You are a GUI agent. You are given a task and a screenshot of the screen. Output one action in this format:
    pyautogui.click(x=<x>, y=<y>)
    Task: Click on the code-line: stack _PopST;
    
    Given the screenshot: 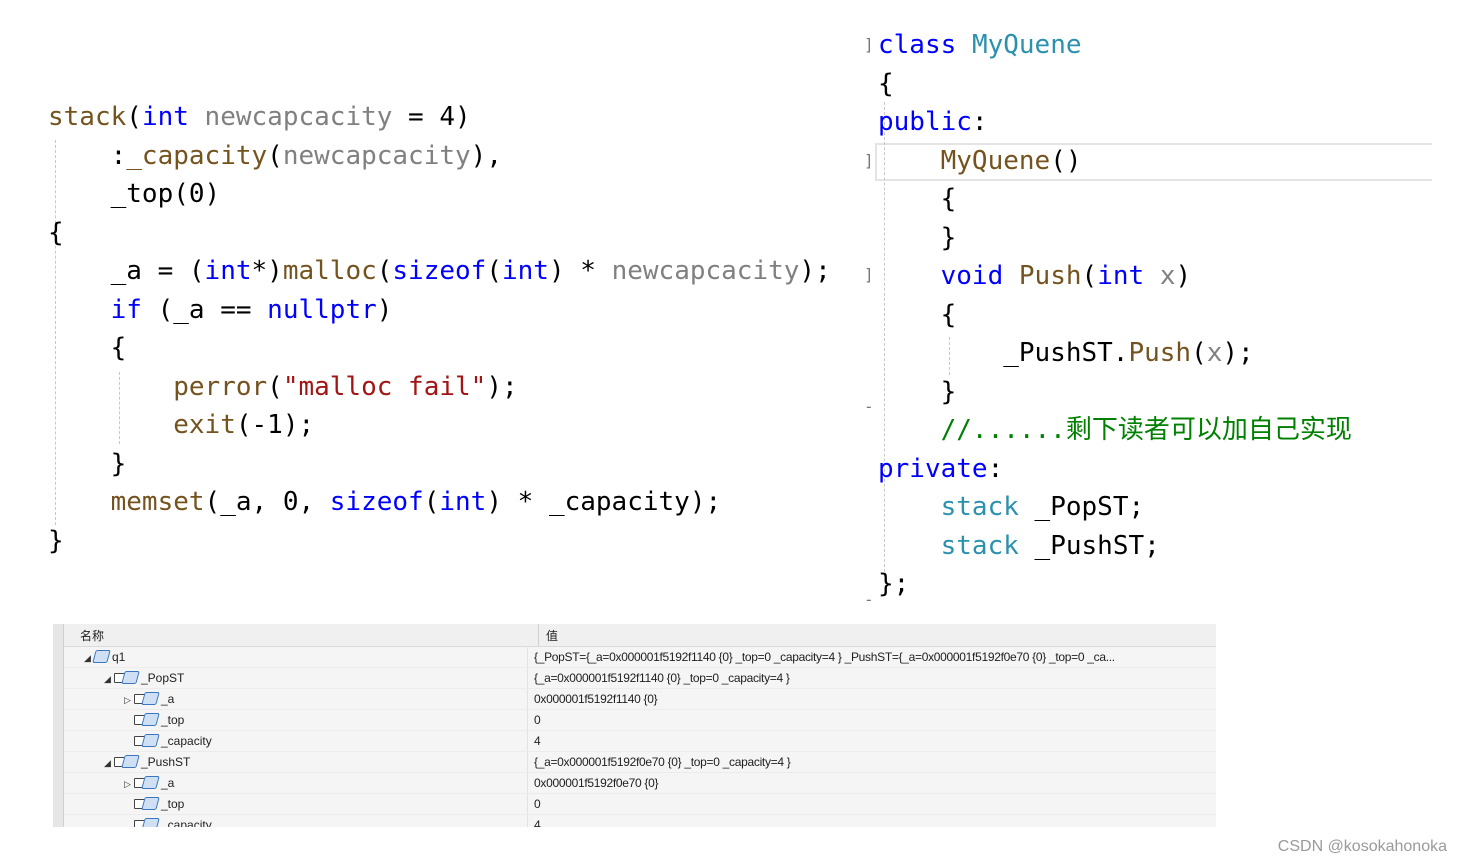 What is the action you would take?
    pyautogui.click(x=1115, y=507)
    